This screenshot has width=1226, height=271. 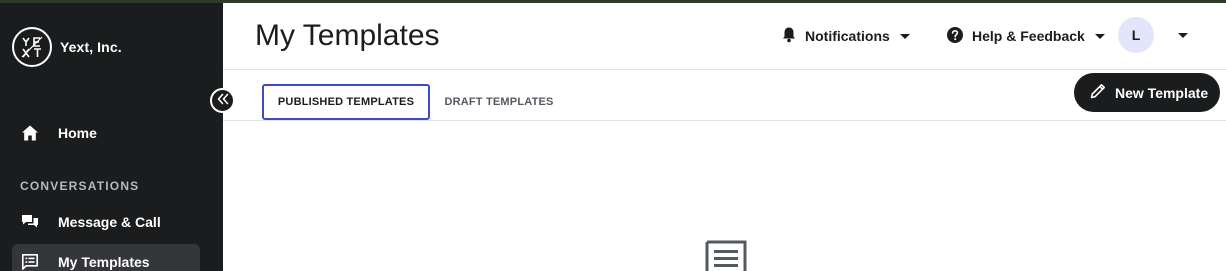 What do you see at coordinates (347, 35) in the screenshot?
I see `page-title: My Templates` at bounding box center [347, 35].